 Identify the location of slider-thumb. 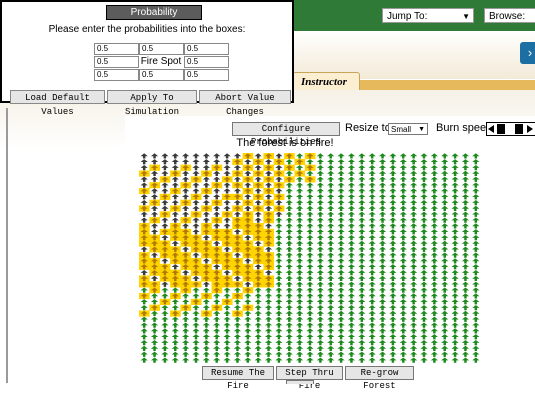
(519, 129).